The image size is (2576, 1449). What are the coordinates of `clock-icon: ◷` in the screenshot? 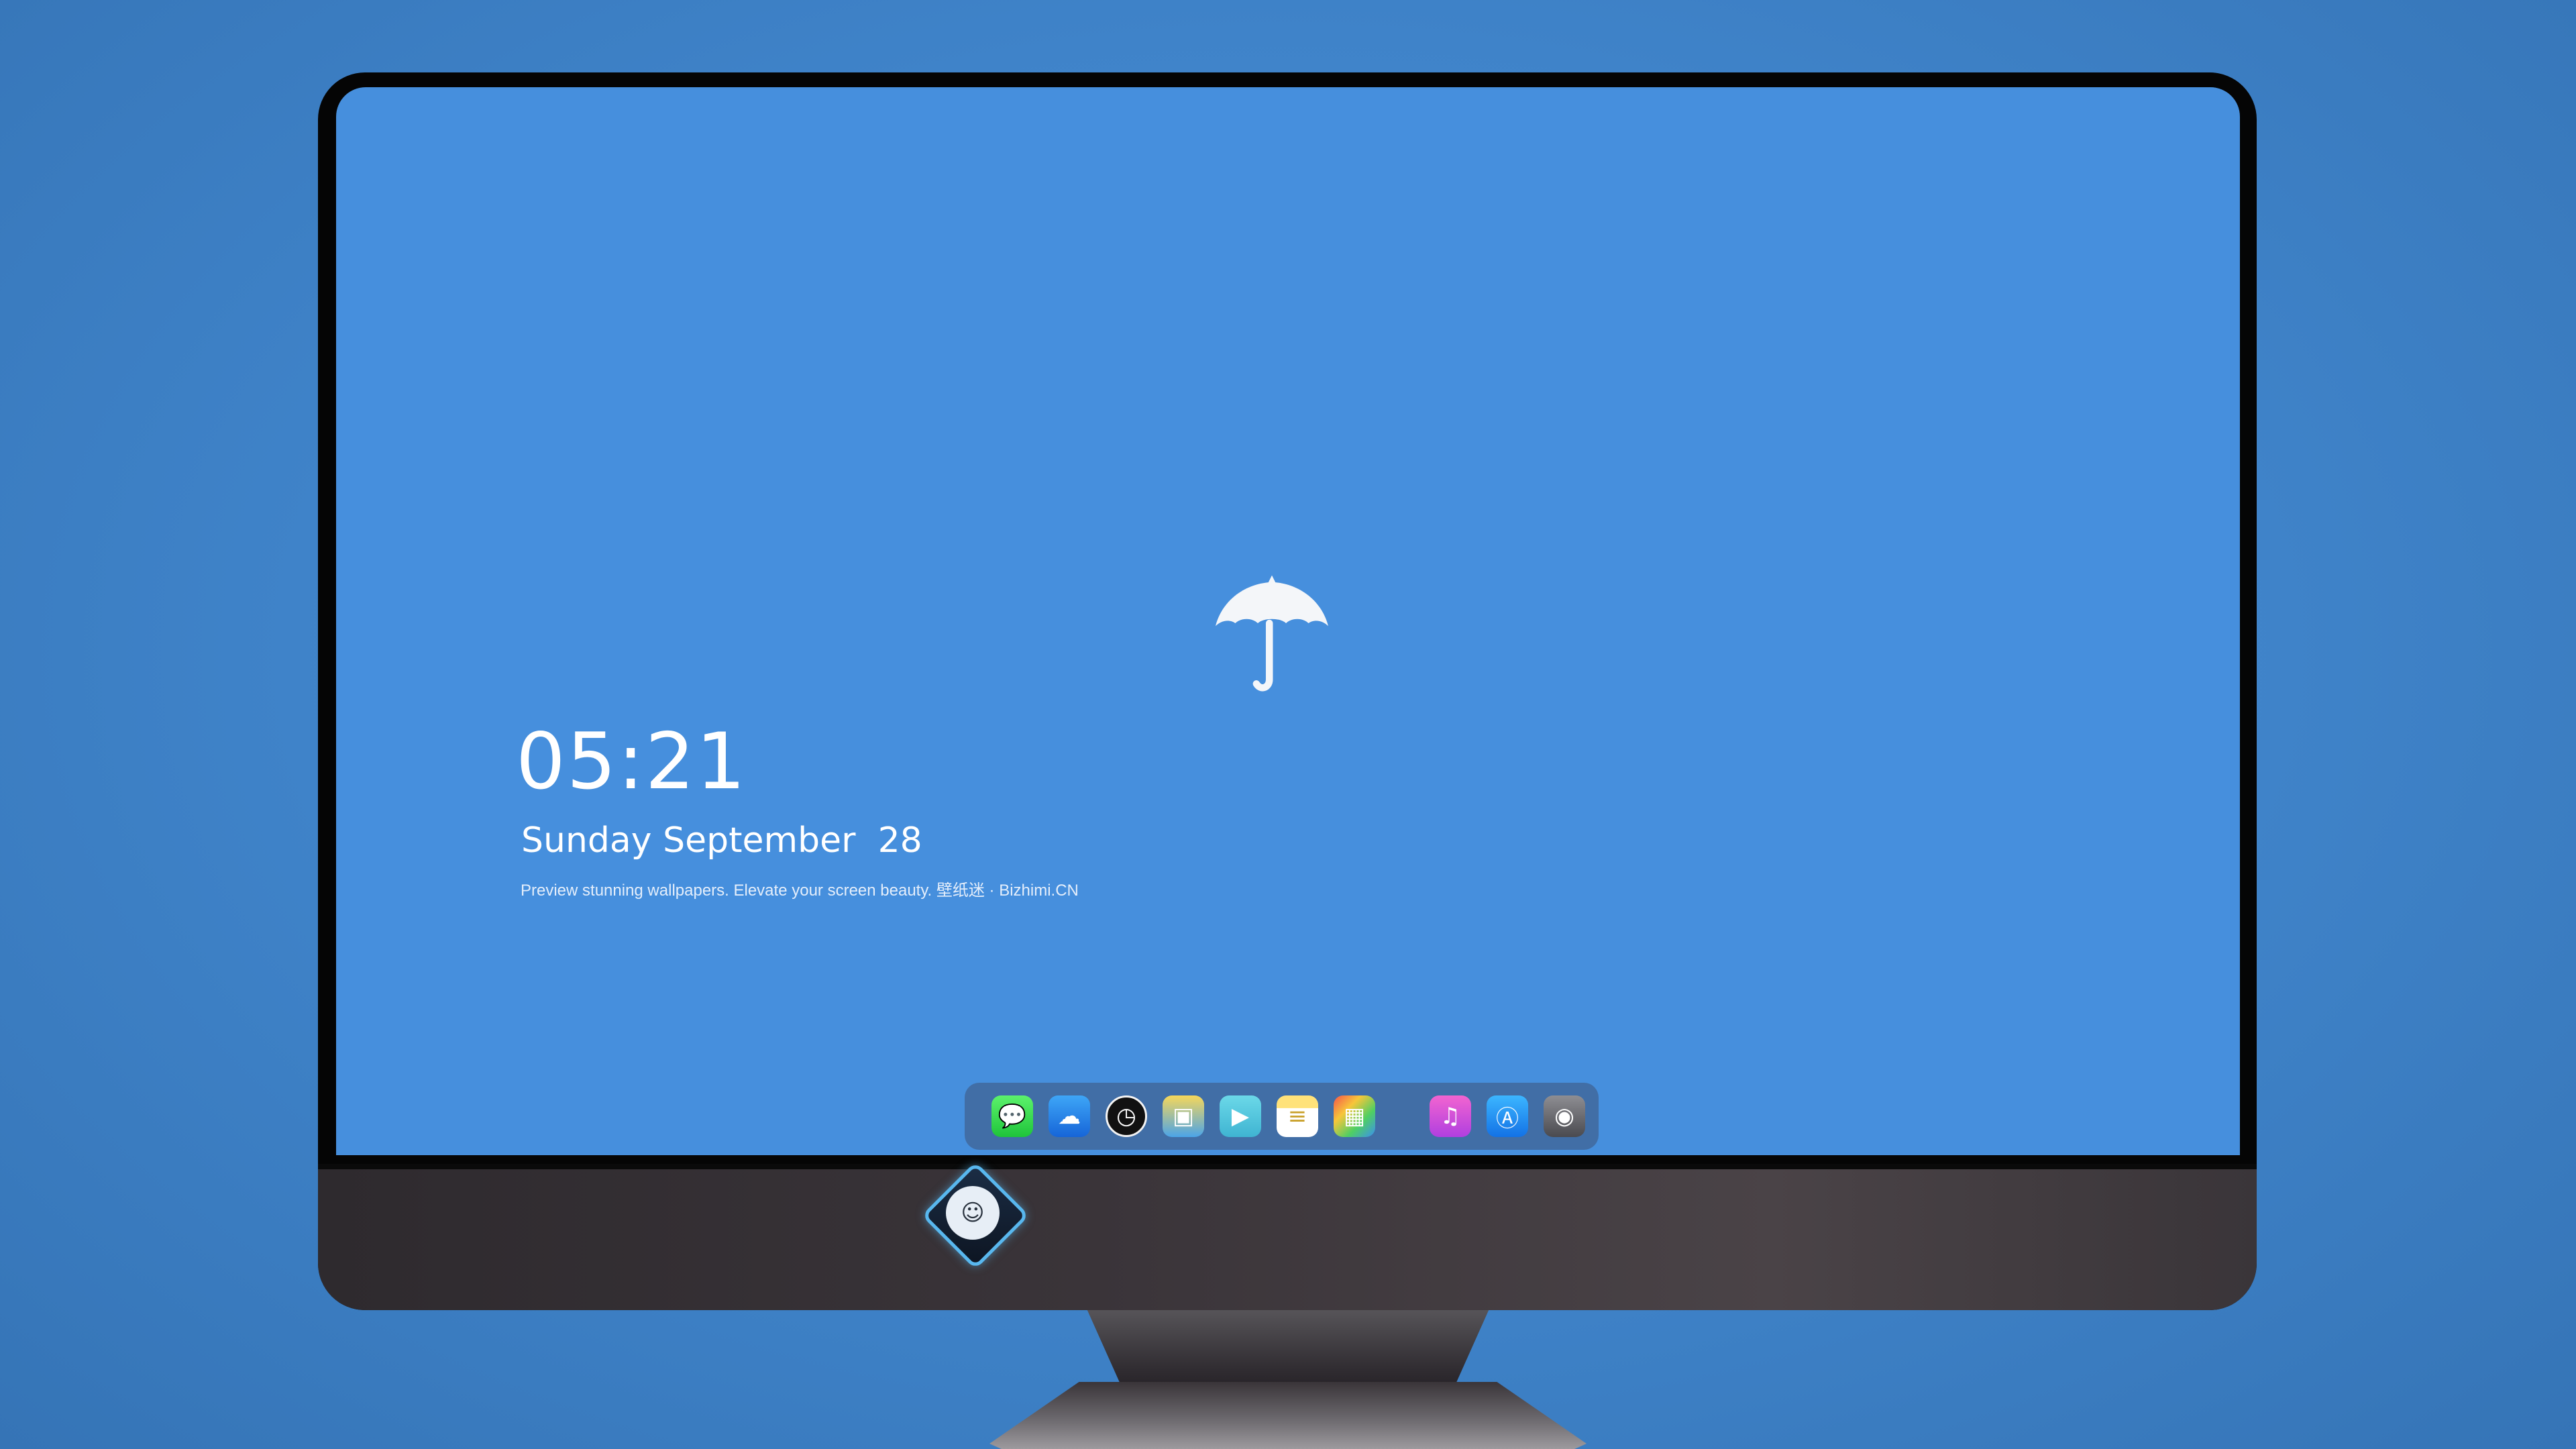 It's located at (1126, 1116).